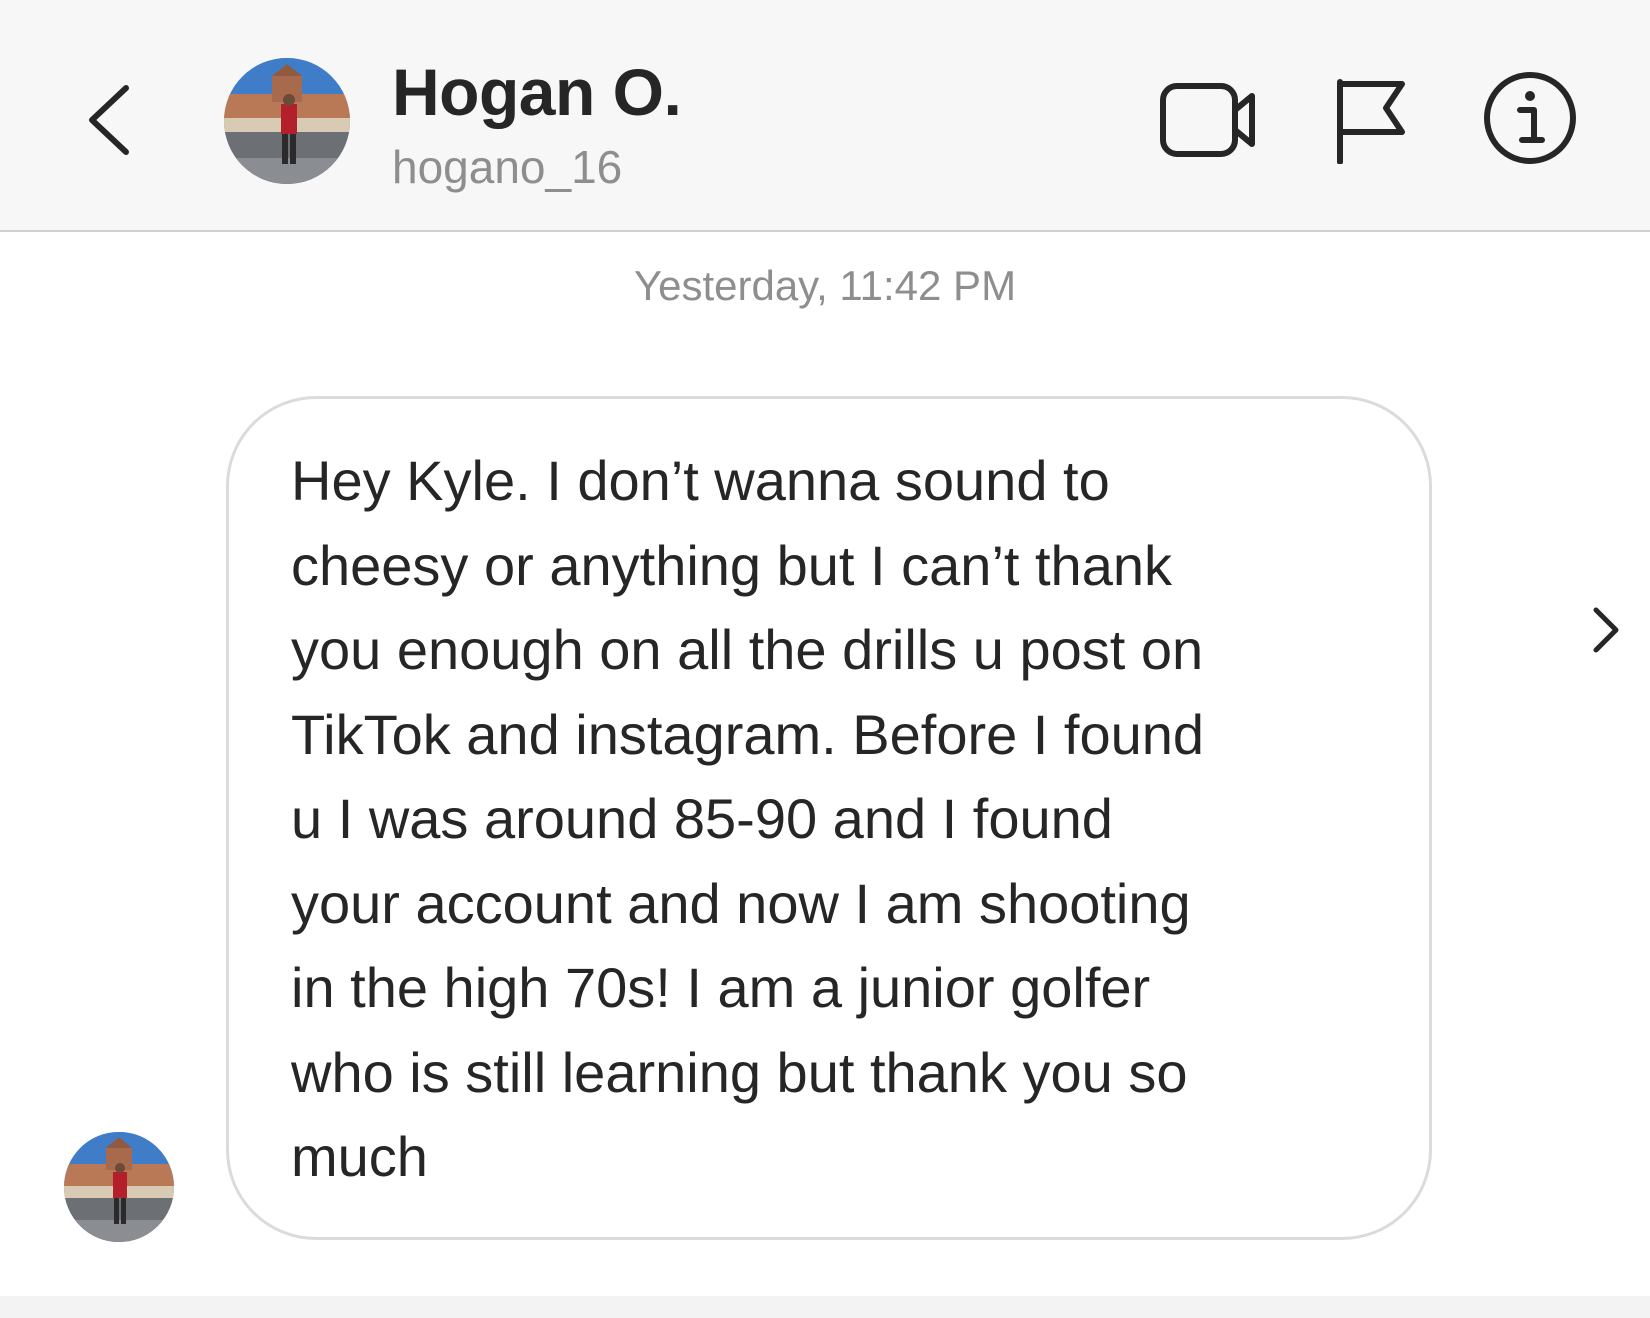  I want to click on chevron-left-icon, so click(109, 120).